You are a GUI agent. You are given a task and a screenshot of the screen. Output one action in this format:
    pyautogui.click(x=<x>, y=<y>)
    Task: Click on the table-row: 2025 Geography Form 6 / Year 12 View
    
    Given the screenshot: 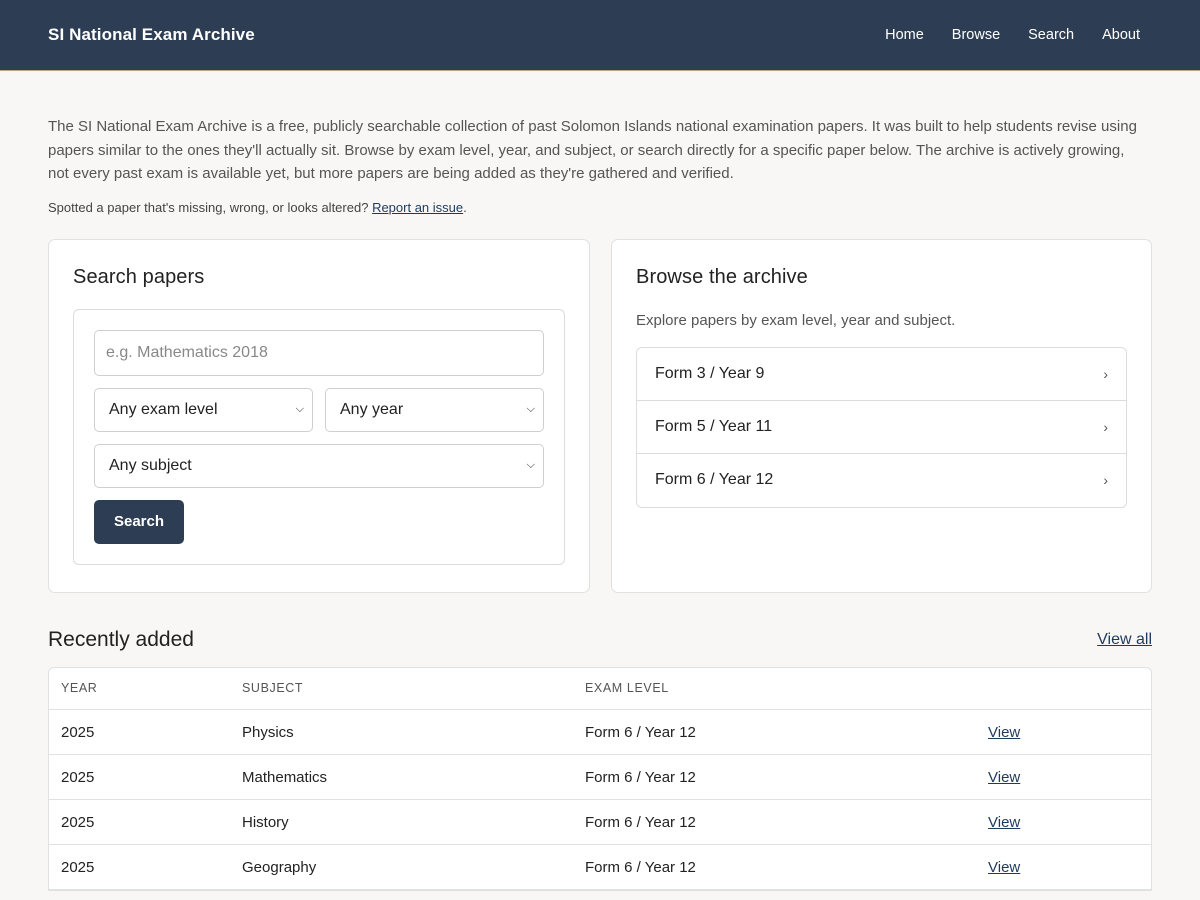 What is the action you would take?
    pyautogui.click(x=600, y=867)
    